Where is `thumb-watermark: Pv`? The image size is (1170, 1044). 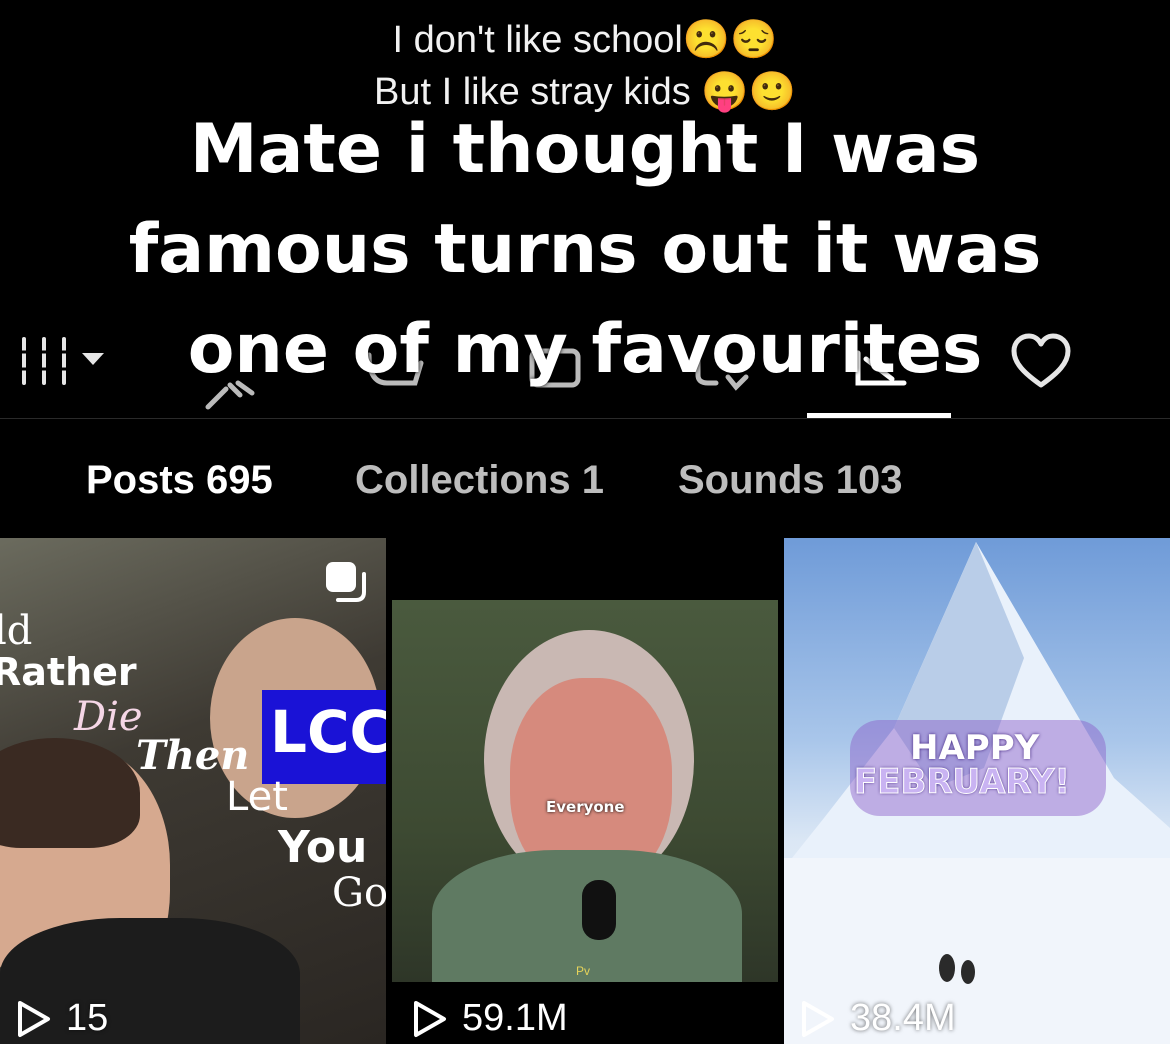
thumb-watermark: Pv is located at coordinates (583, 971).